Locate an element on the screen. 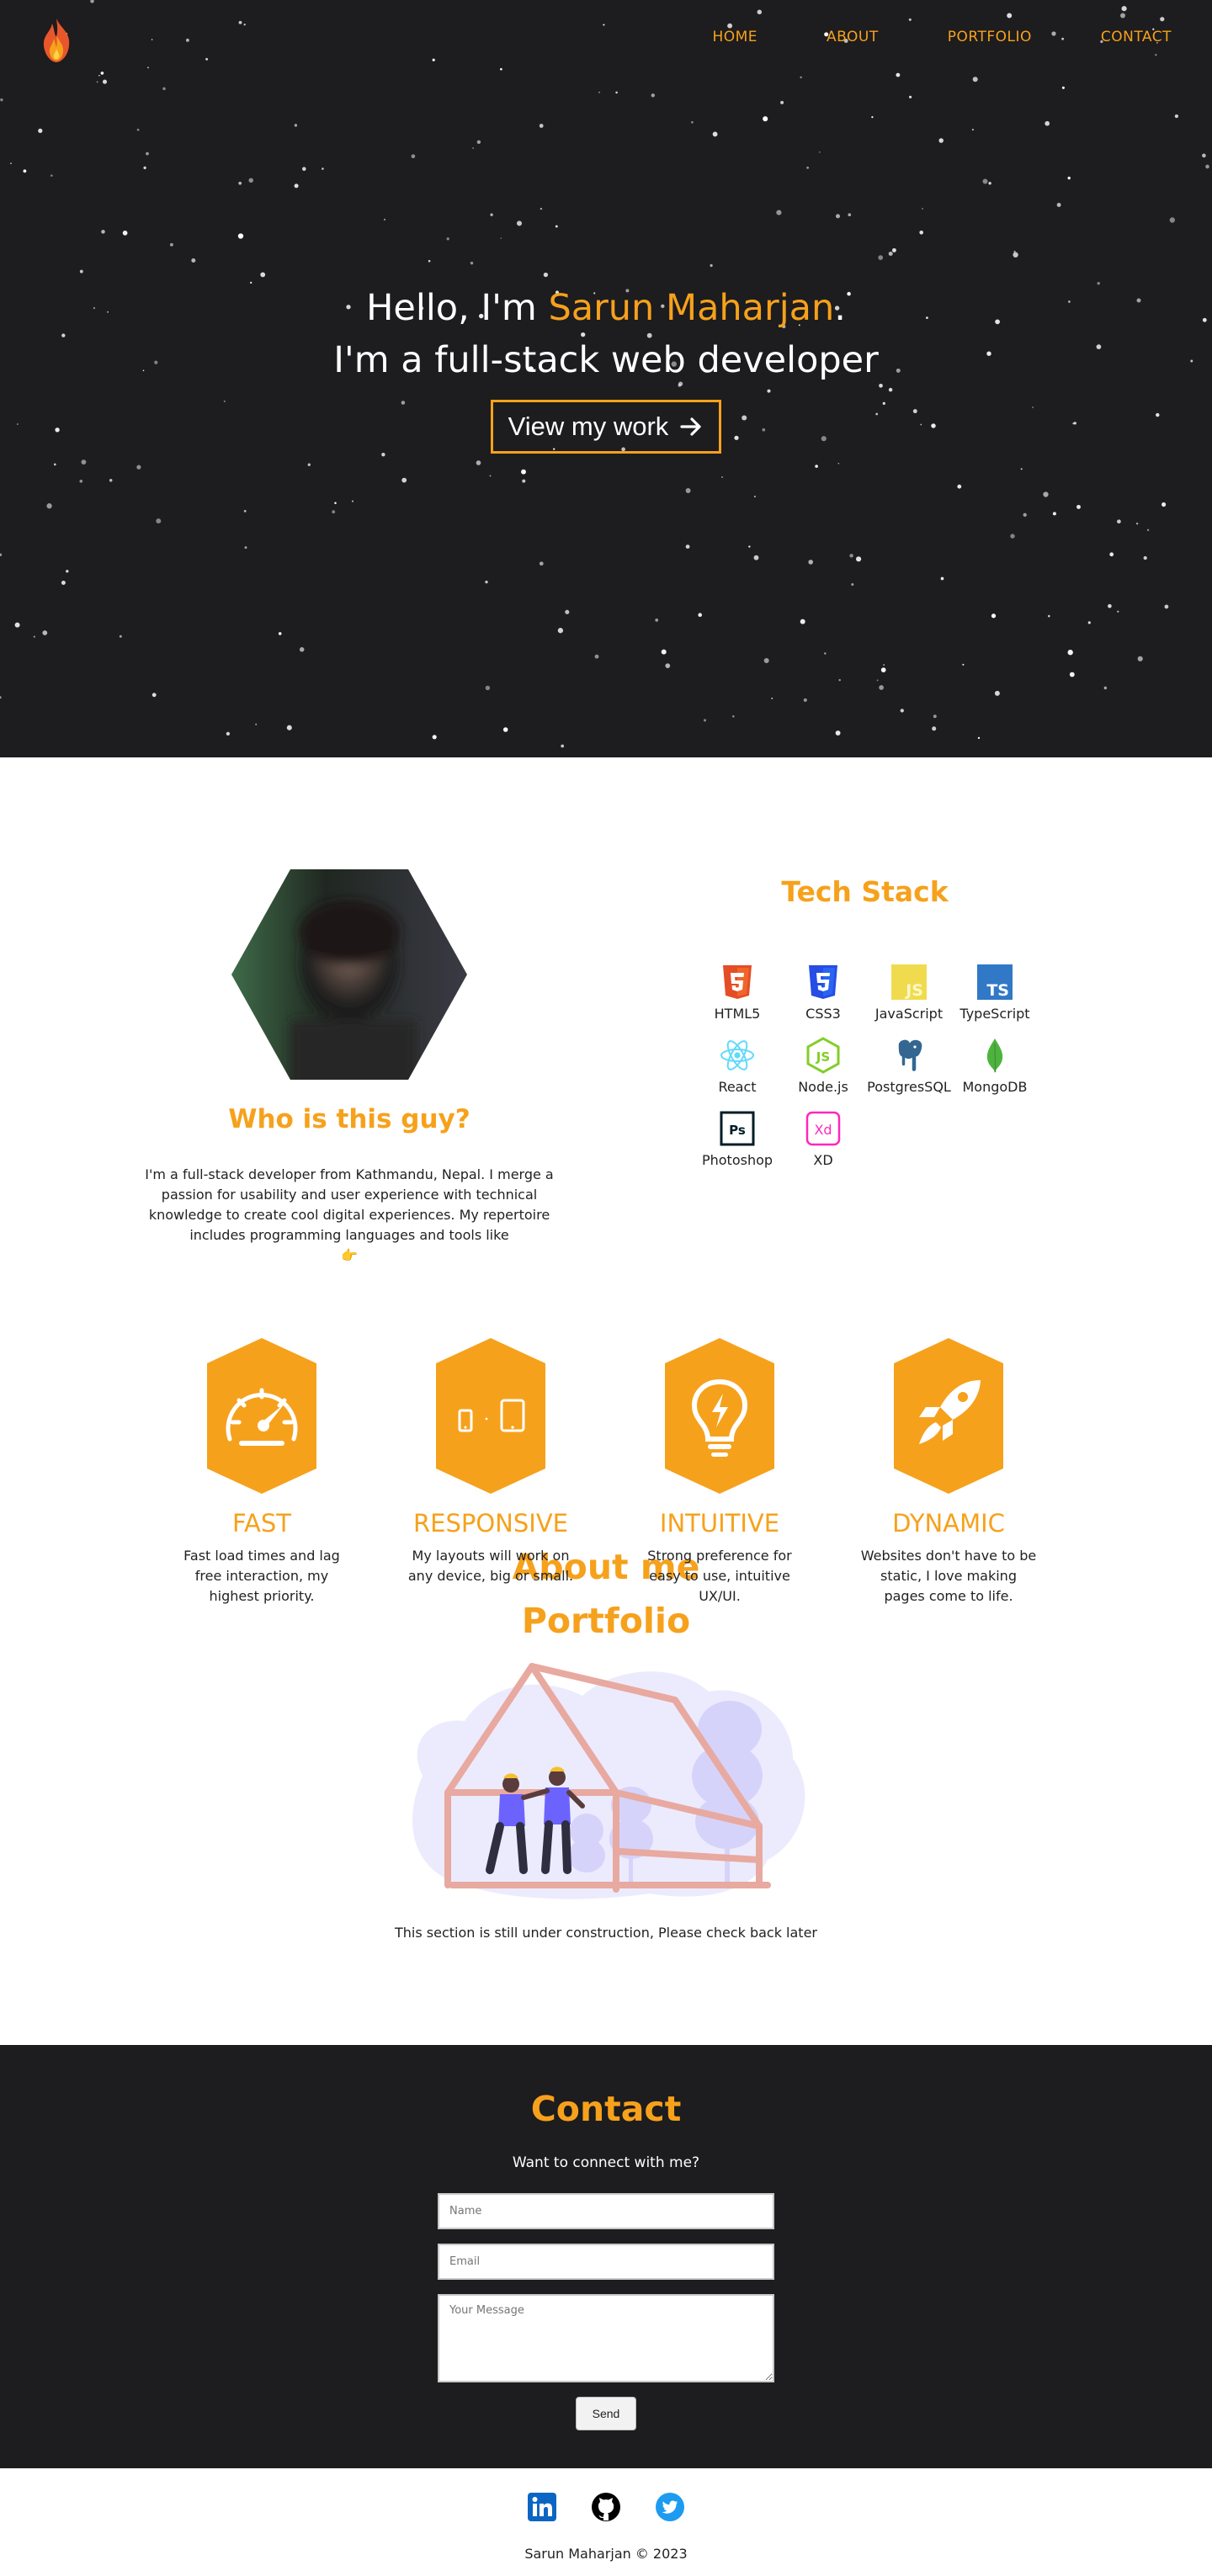 The width and height of the screenshot is (1212, 2576). tech-item-xd: Xd XD is located at coordinates (823, 1139).